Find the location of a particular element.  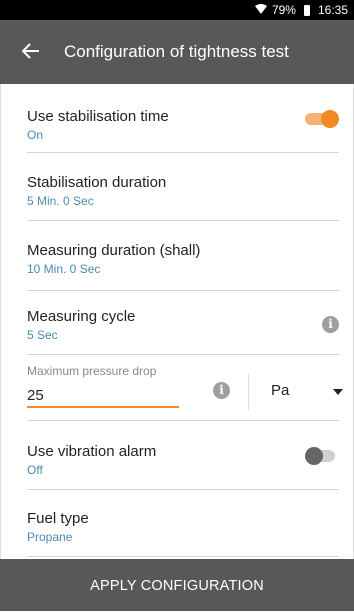

setting-measuring-duration: Measuring duration (shall) 10 Min. 0 Sec is located at coordinates (183, 255).